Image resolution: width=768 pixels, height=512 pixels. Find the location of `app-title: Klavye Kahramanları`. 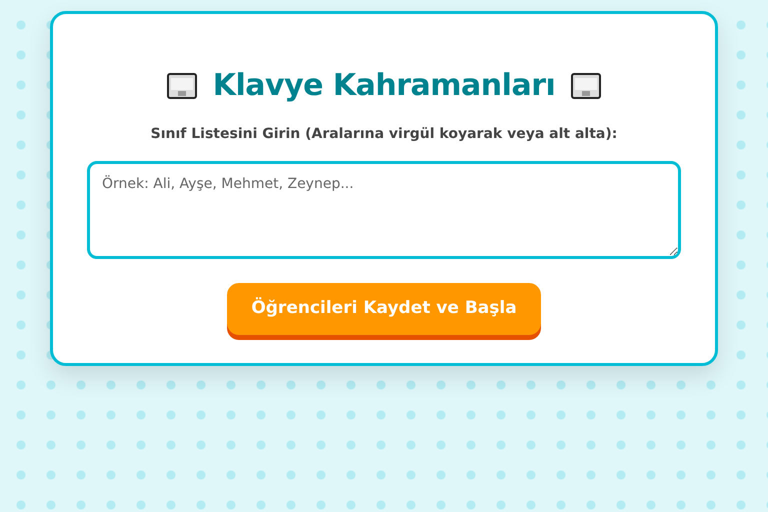

app-title: Klavye Kahramanları is located at coordinates (384, 86).